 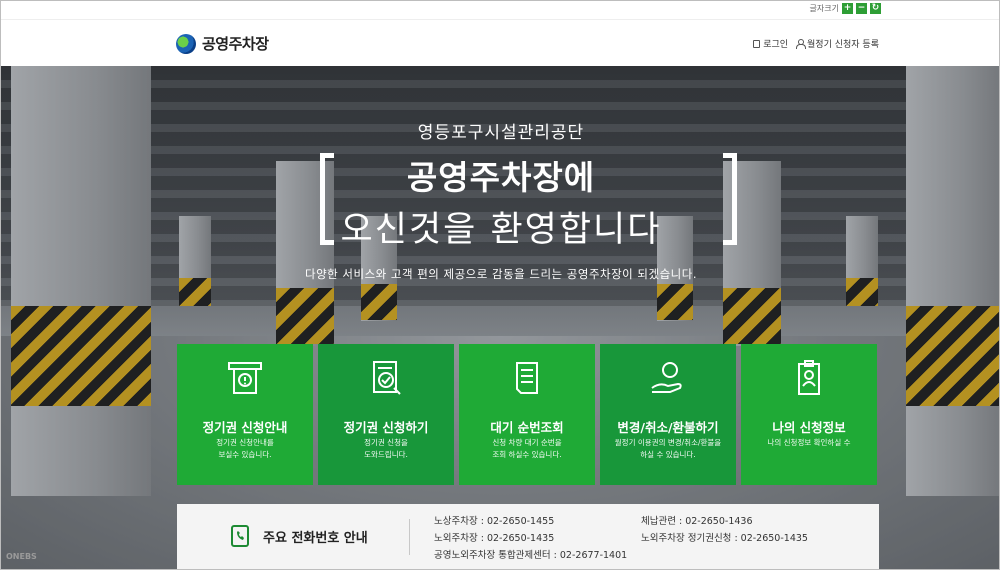 I want to click on receipt-icon, so click(x=527, y=378).